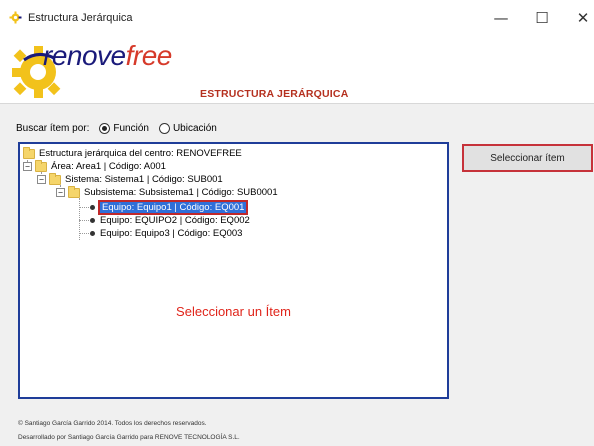  Describe the element at coordinates (108, 166) in the screenshot. I see `tree-node-label: Área: Area1 | Código: A001` at that location.